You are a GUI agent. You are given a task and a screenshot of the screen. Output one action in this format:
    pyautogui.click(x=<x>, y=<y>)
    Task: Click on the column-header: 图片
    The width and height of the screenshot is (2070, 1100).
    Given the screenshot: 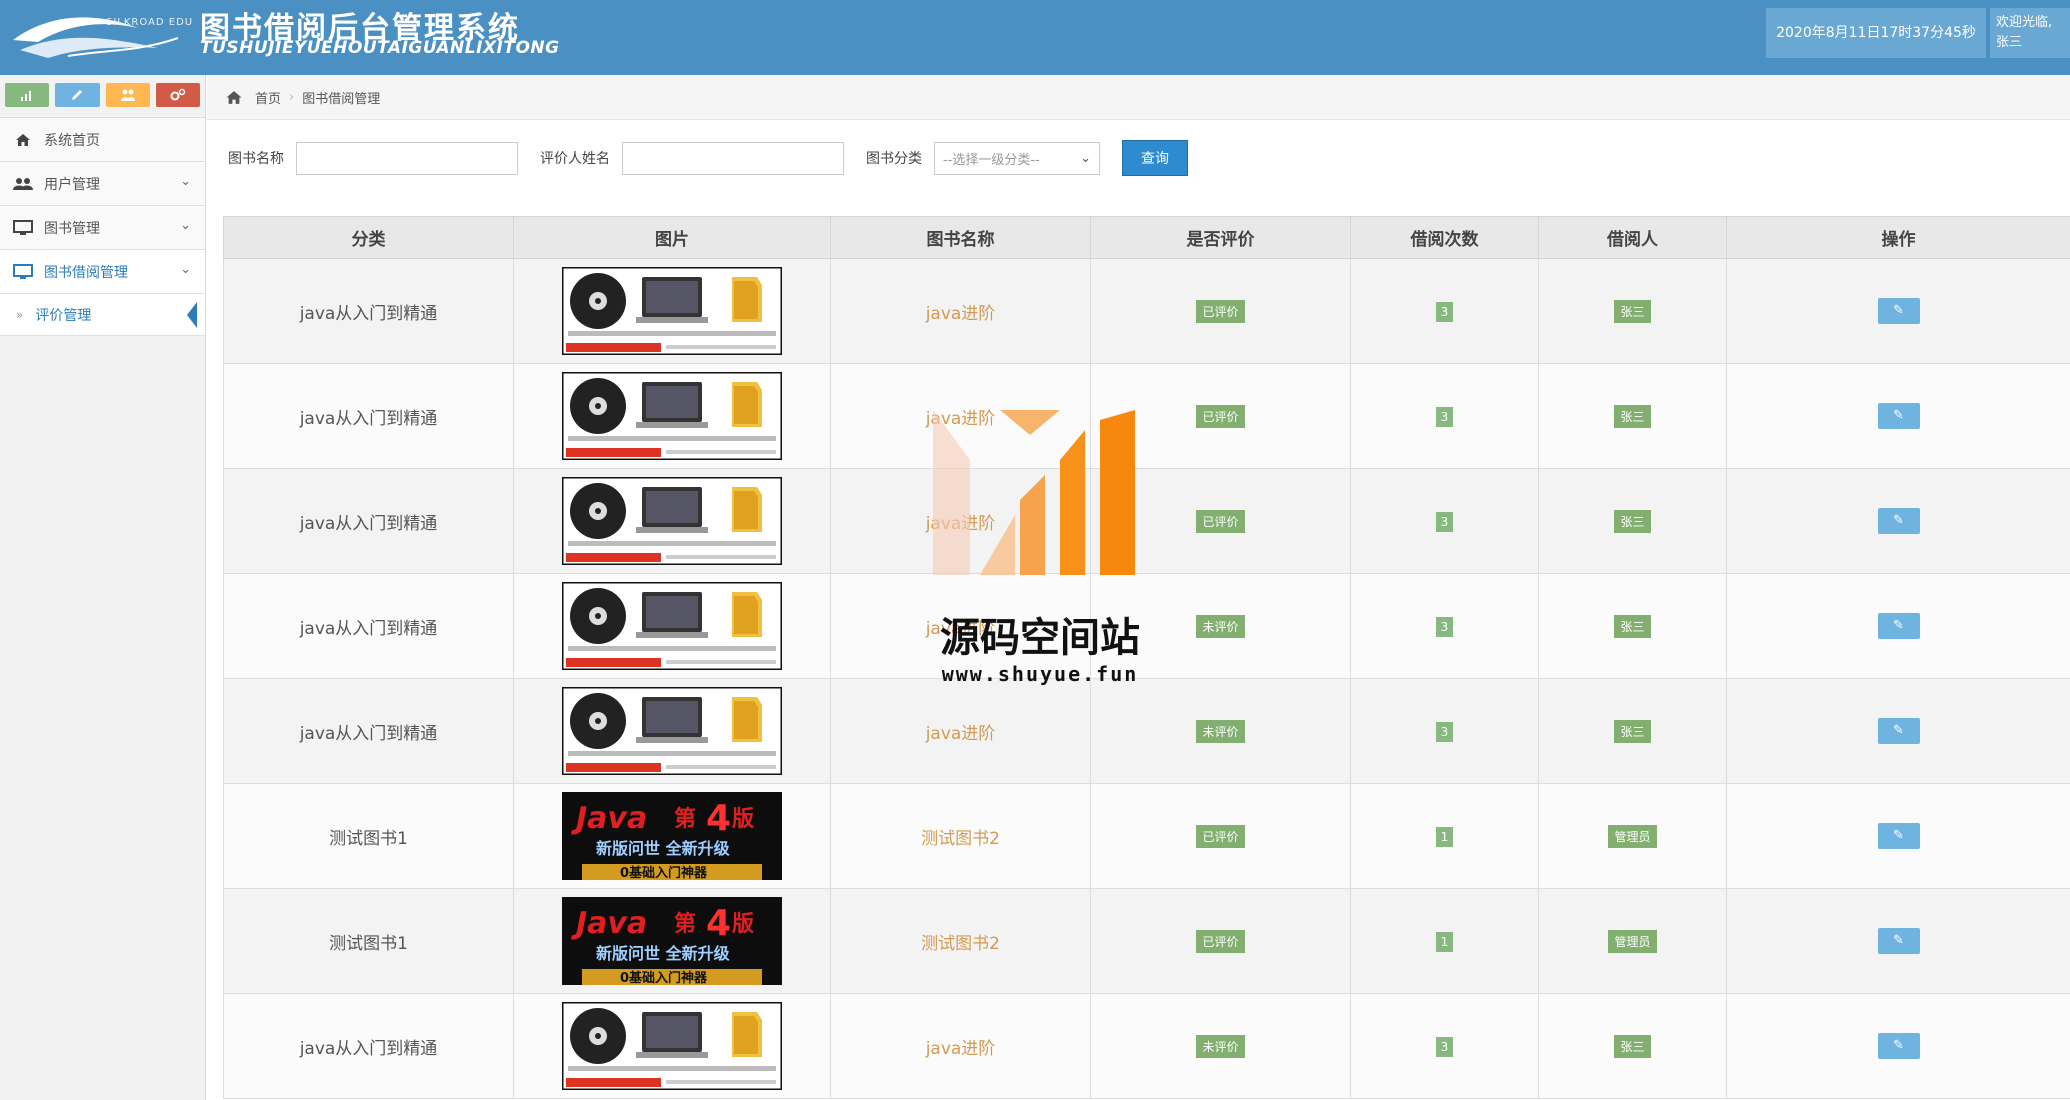 What is the action you would take?
    pyautogui.click(x=672, y=237)
    